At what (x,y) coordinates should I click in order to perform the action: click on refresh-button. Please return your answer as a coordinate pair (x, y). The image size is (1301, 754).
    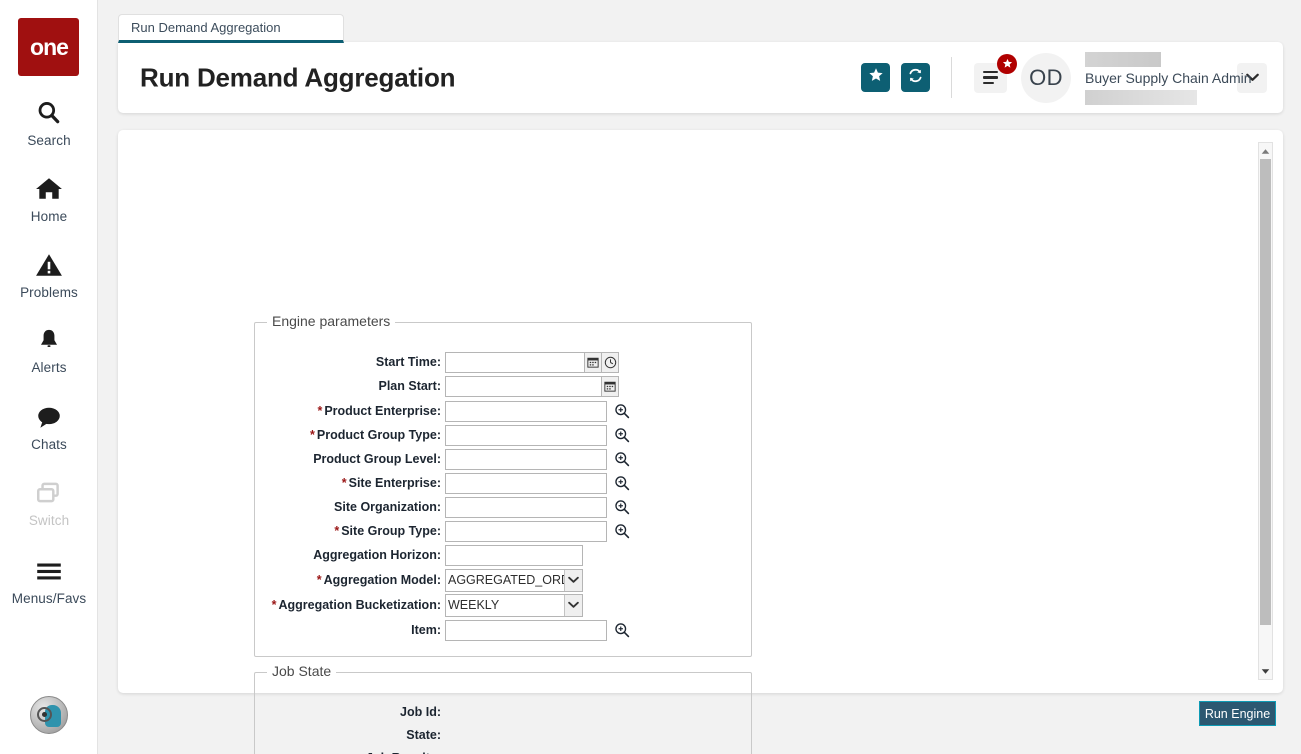
    Looking at the image, I should click on (915, 77).